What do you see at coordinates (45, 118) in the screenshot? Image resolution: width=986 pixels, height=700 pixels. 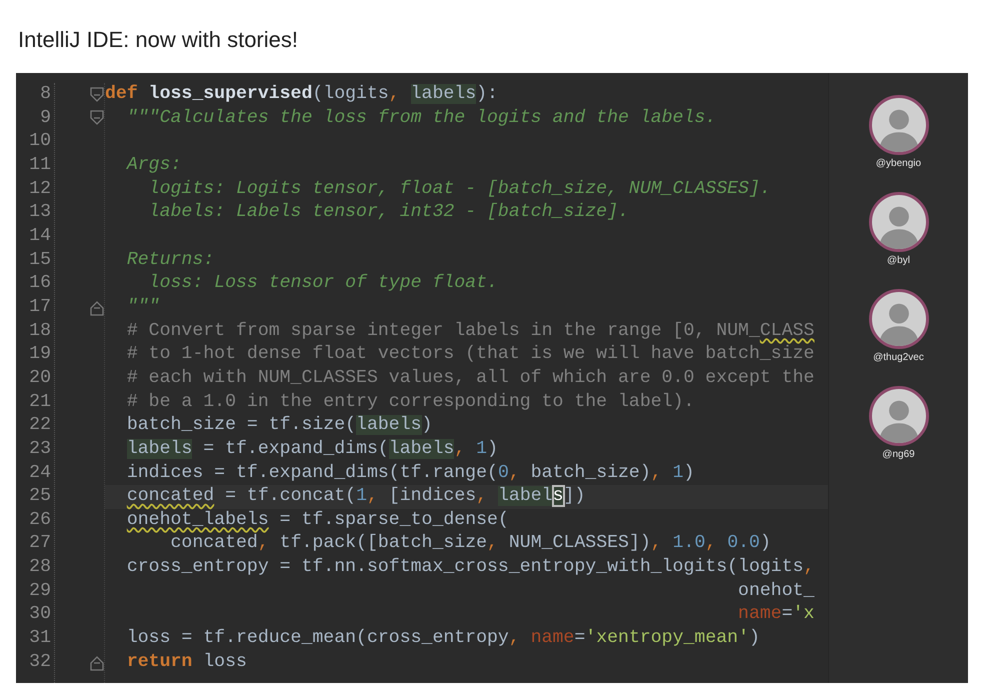 I see `line-number: 9` at bounding box center [45, 118].